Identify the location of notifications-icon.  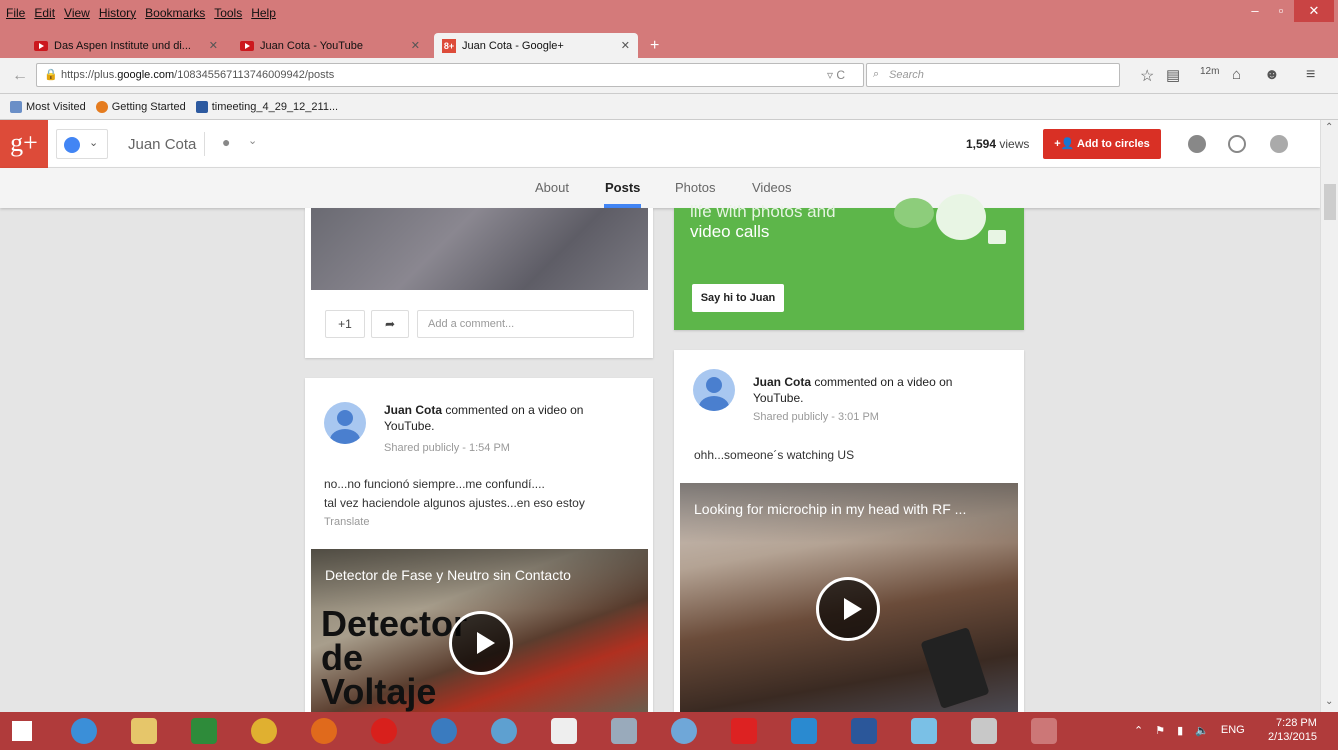
(1197, 144).